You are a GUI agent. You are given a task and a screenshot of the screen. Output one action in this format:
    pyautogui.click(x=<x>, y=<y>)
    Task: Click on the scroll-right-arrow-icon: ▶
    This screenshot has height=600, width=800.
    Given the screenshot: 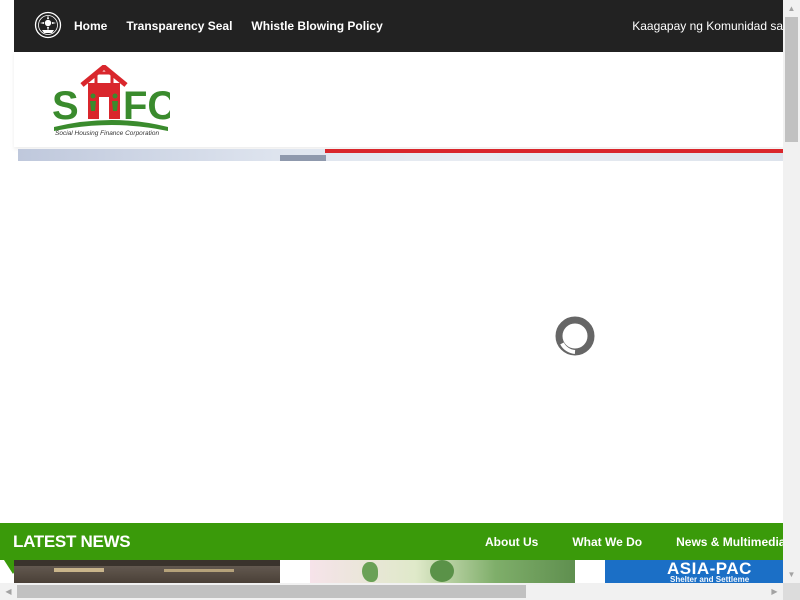 What is the action you would take?
    pyautogui.click(x=774, y=591)
    